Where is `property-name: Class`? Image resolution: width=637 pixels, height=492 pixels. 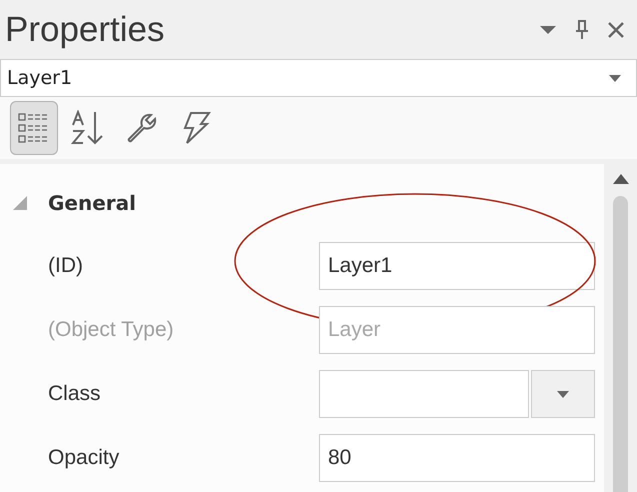
property-name: Class is located at coordinates (75, 394).